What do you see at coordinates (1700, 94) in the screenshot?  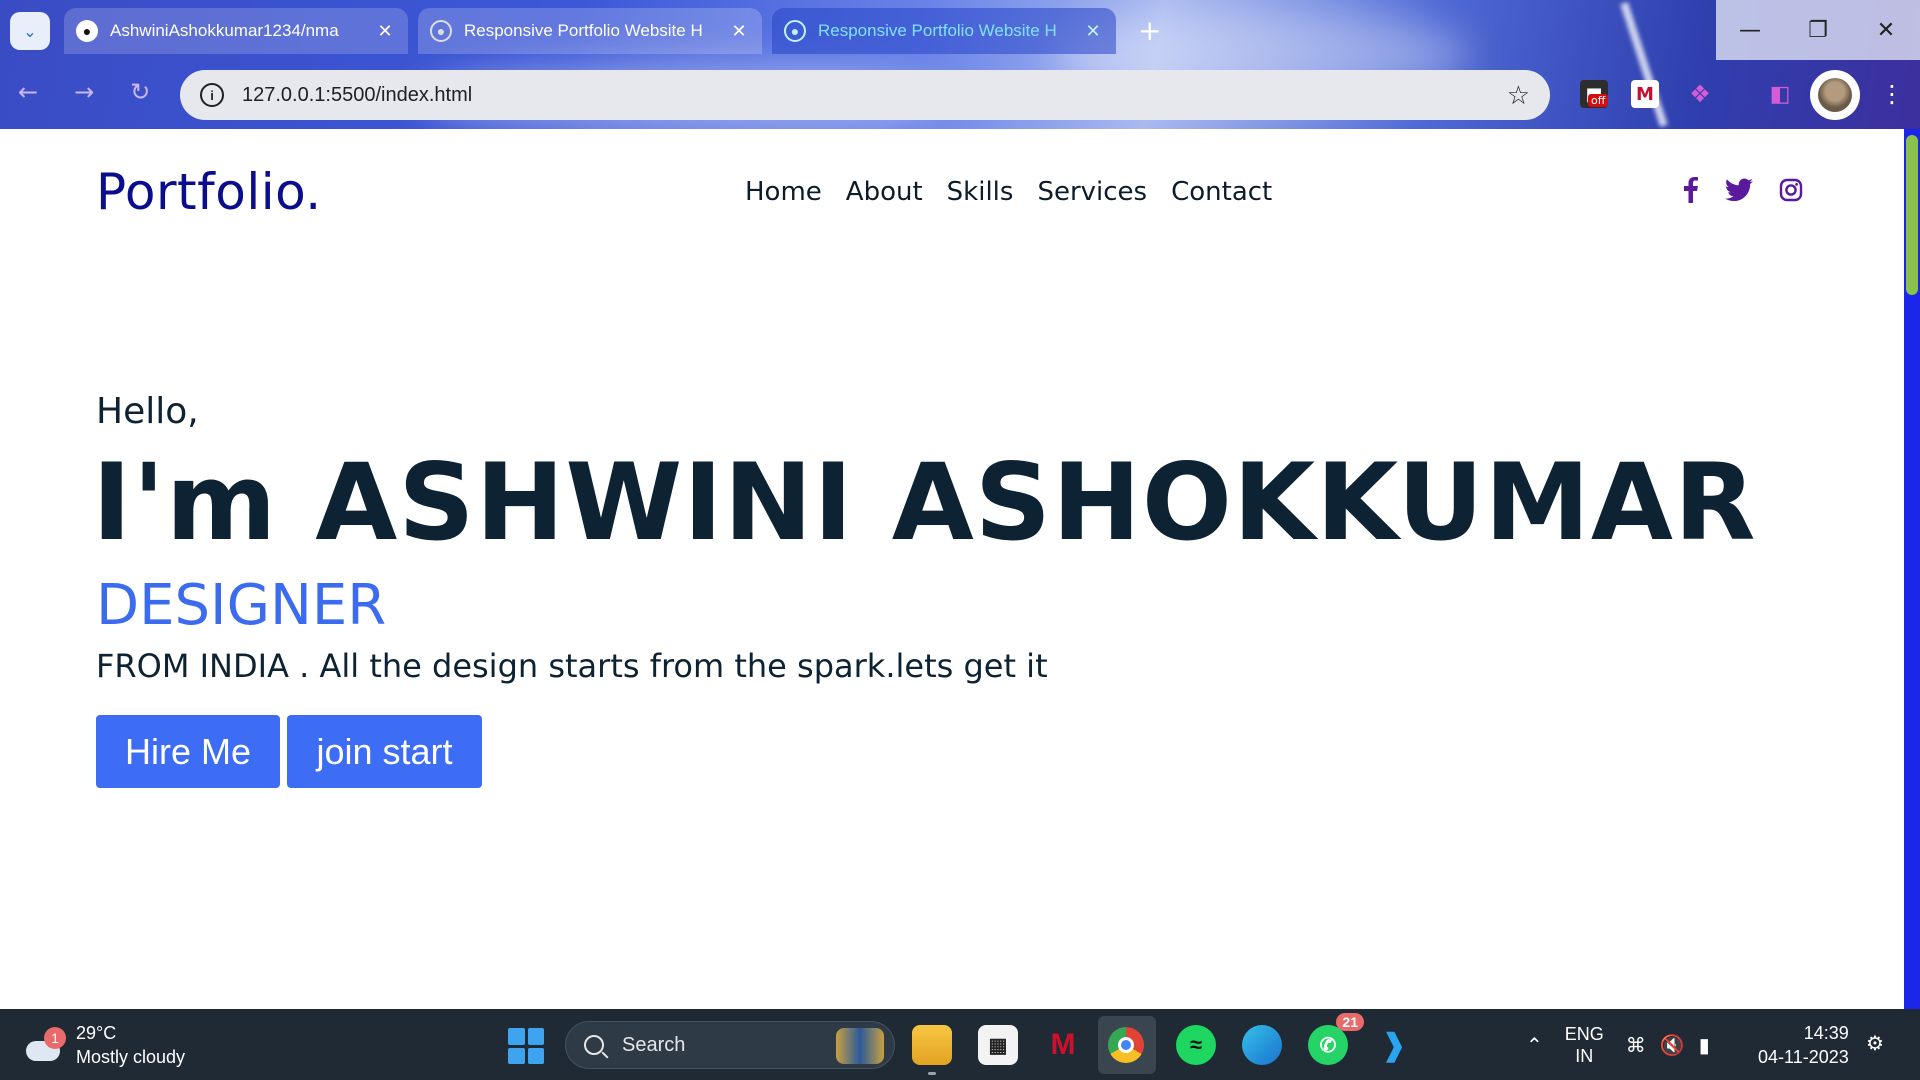 I see `extensions-puzzle-icon: ❖` at bounding box center [1700, 94].